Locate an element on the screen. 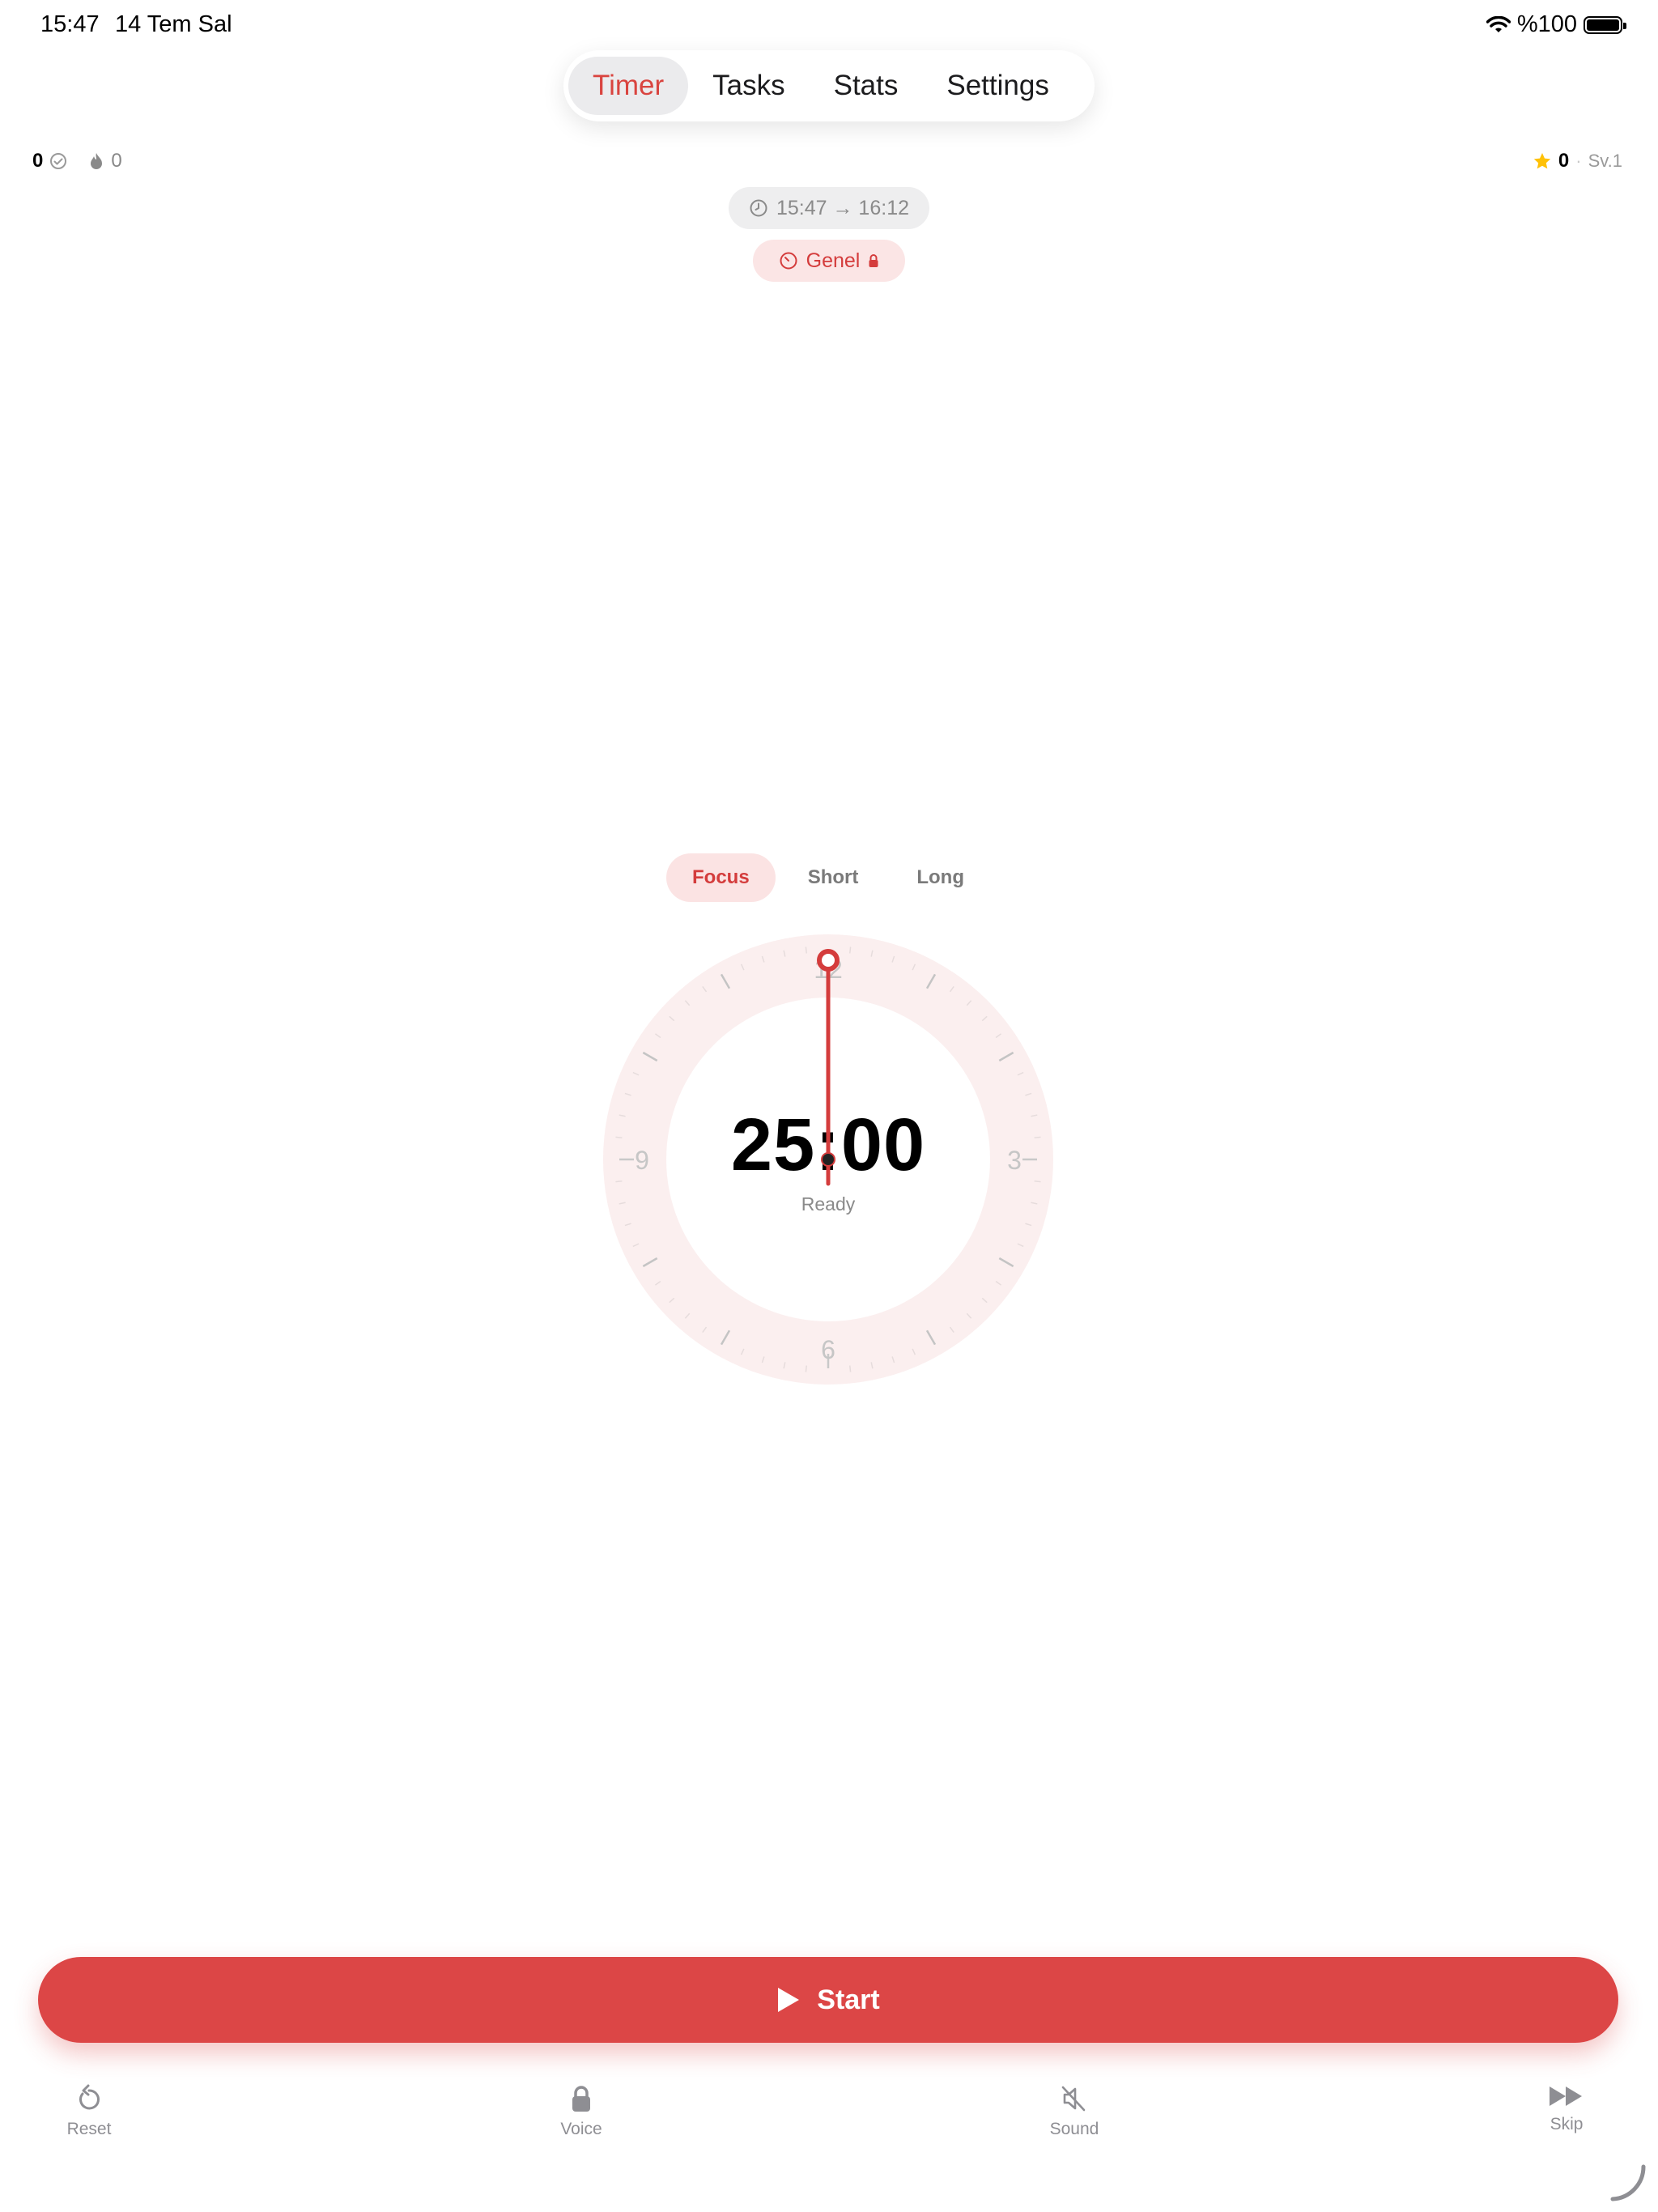 The height and width of the screenshot is (2212, 1658). reset-button: Reset is located at coordinates (89, 2112).